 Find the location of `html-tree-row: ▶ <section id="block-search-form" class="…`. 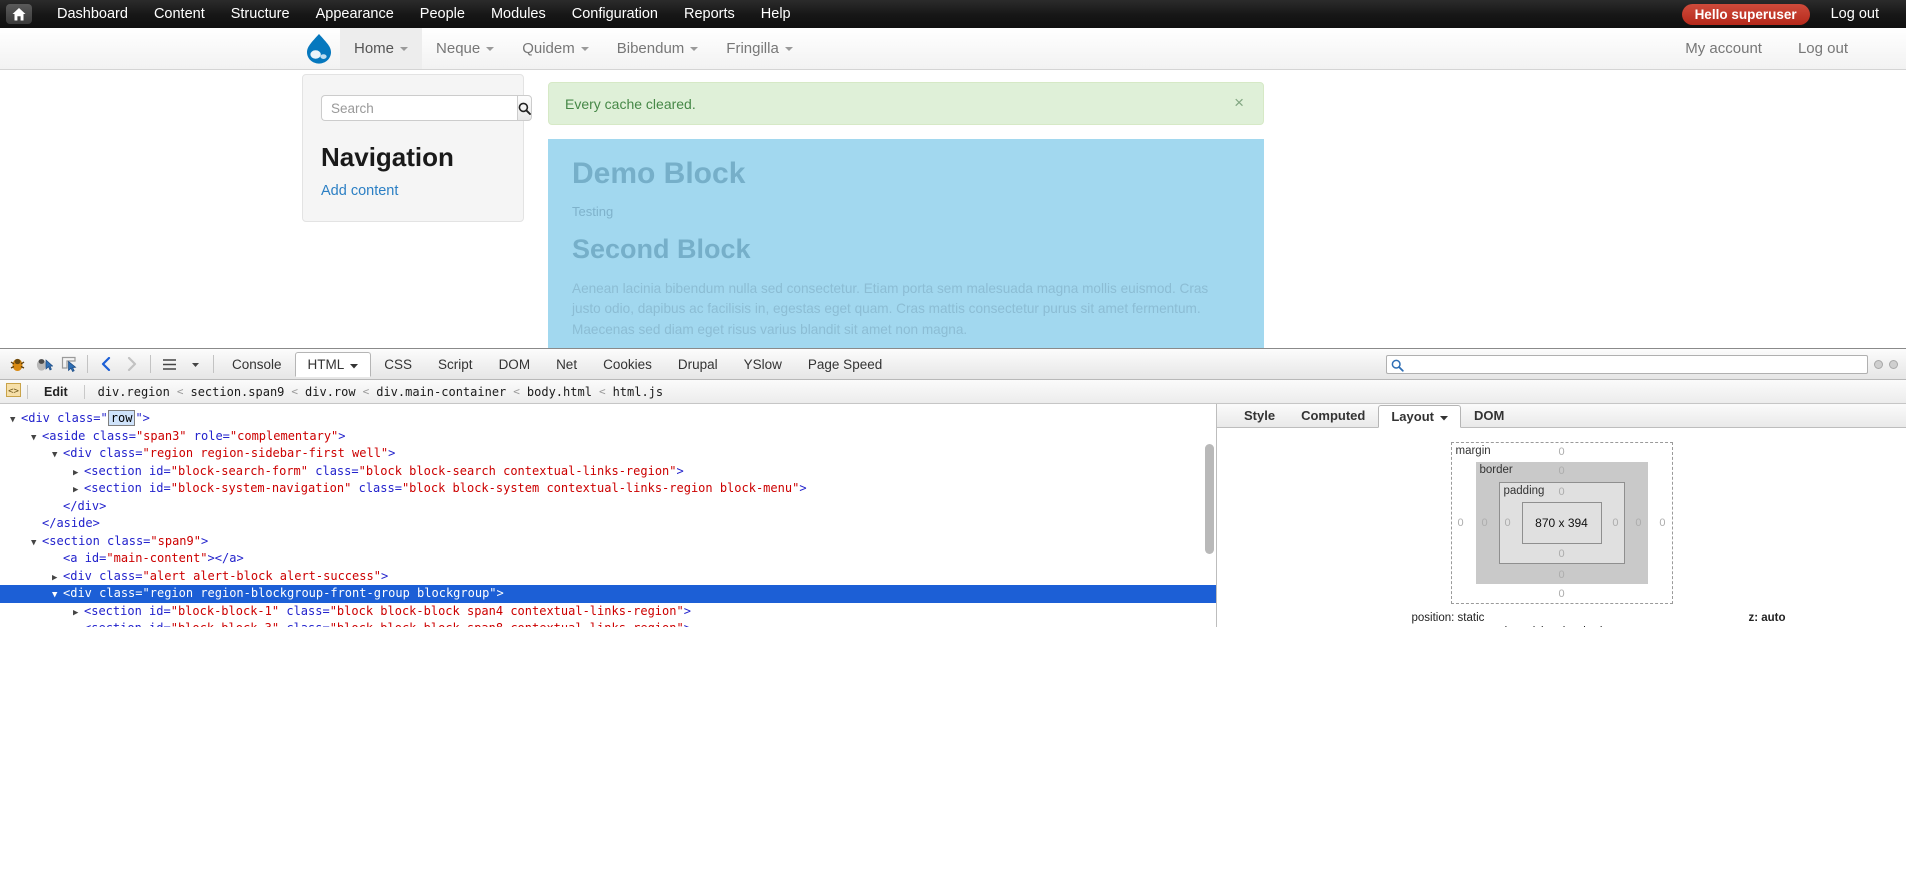

html-tree-row: ▶ <section id="block-search-form" class="… is located at coordinates (608, 472).